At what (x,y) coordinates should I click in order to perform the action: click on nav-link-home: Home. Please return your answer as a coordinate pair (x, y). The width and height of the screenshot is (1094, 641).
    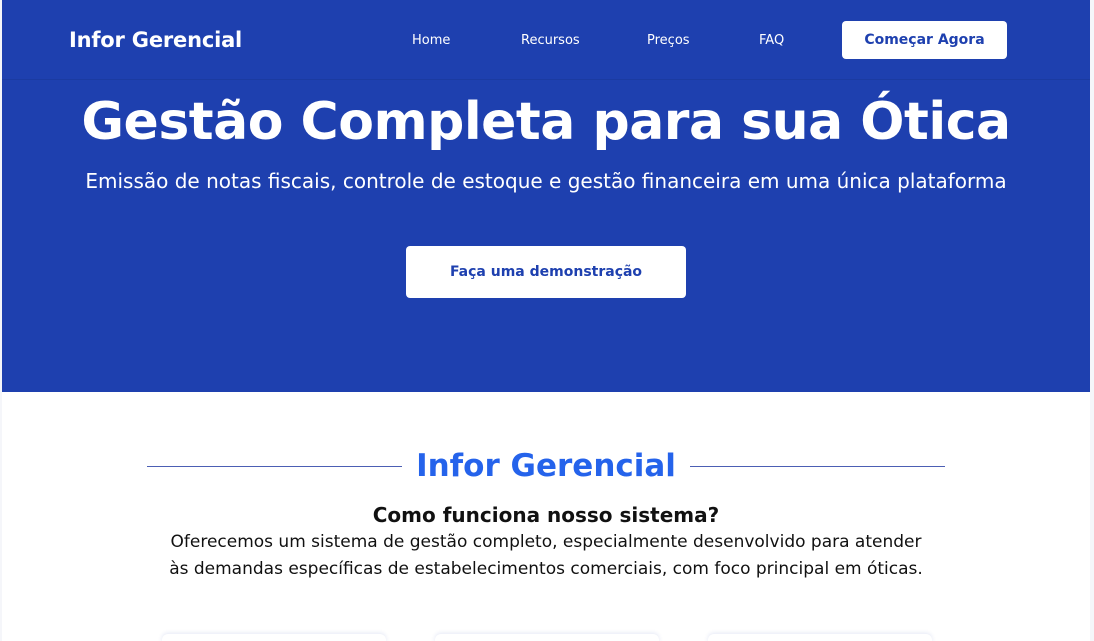
    Looking at the image, I should click on (431, 40).